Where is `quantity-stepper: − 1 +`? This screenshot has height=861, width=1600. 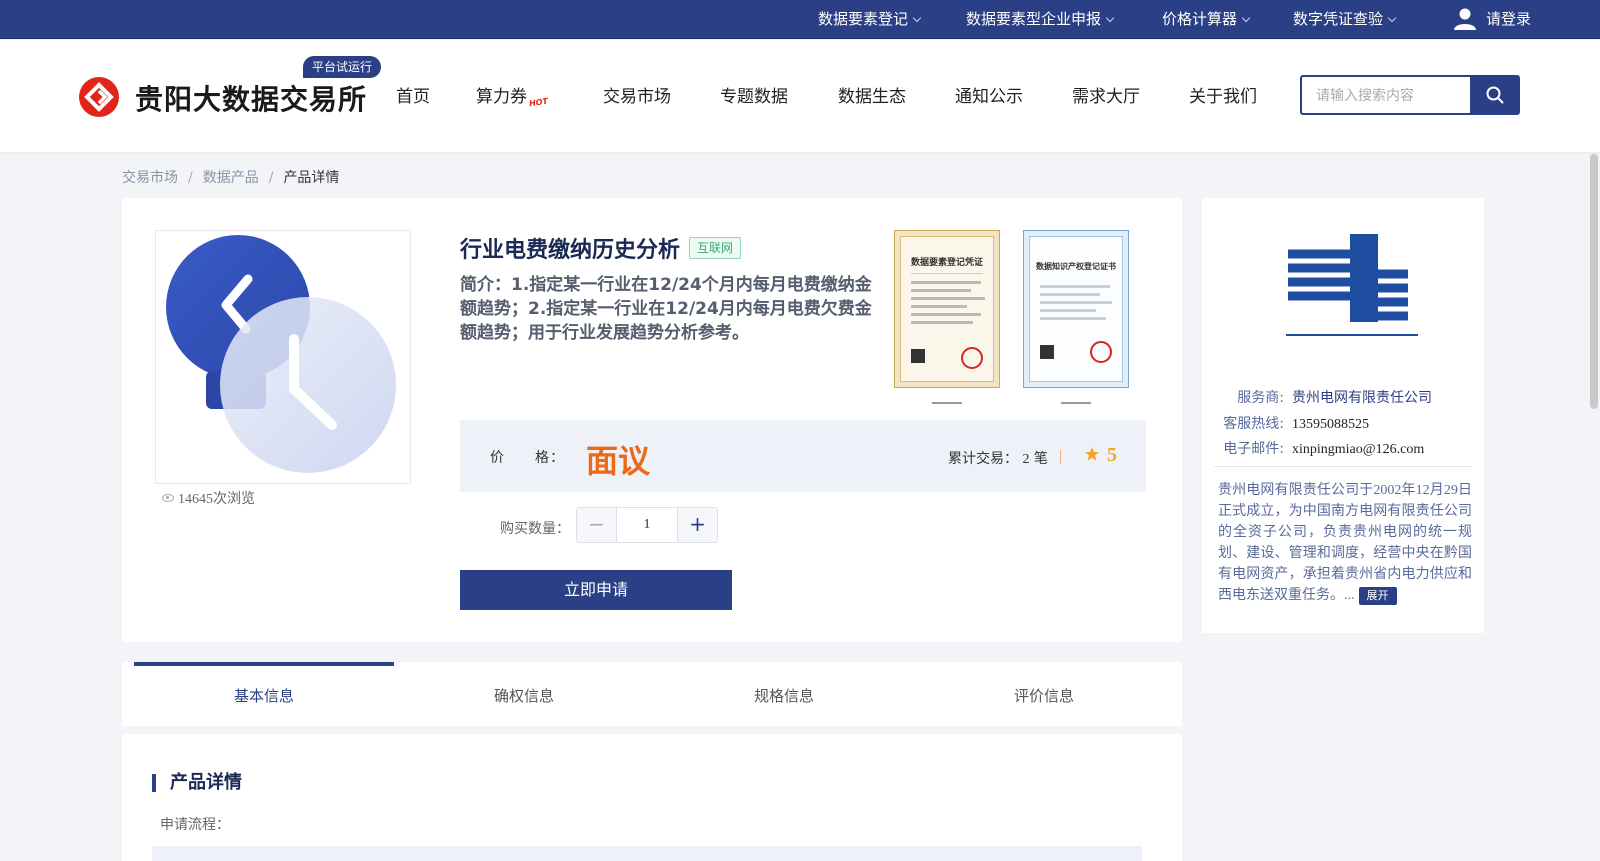 quantity-stepper: − 1 + is located at coordinates (647, 525).